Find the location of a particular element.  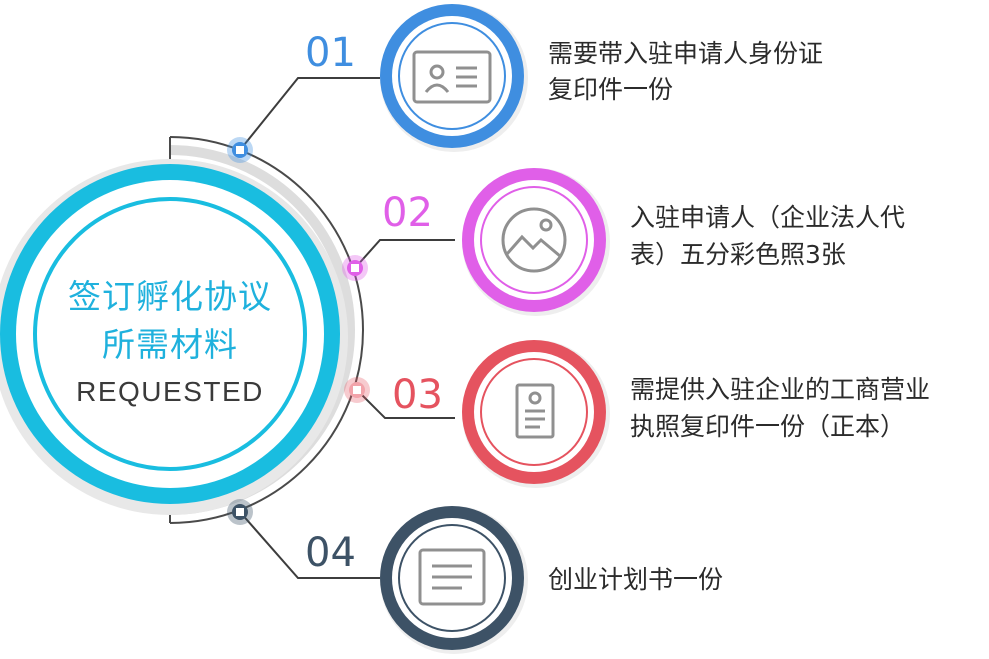

item-04-badge is located at coordinates (454, 580).